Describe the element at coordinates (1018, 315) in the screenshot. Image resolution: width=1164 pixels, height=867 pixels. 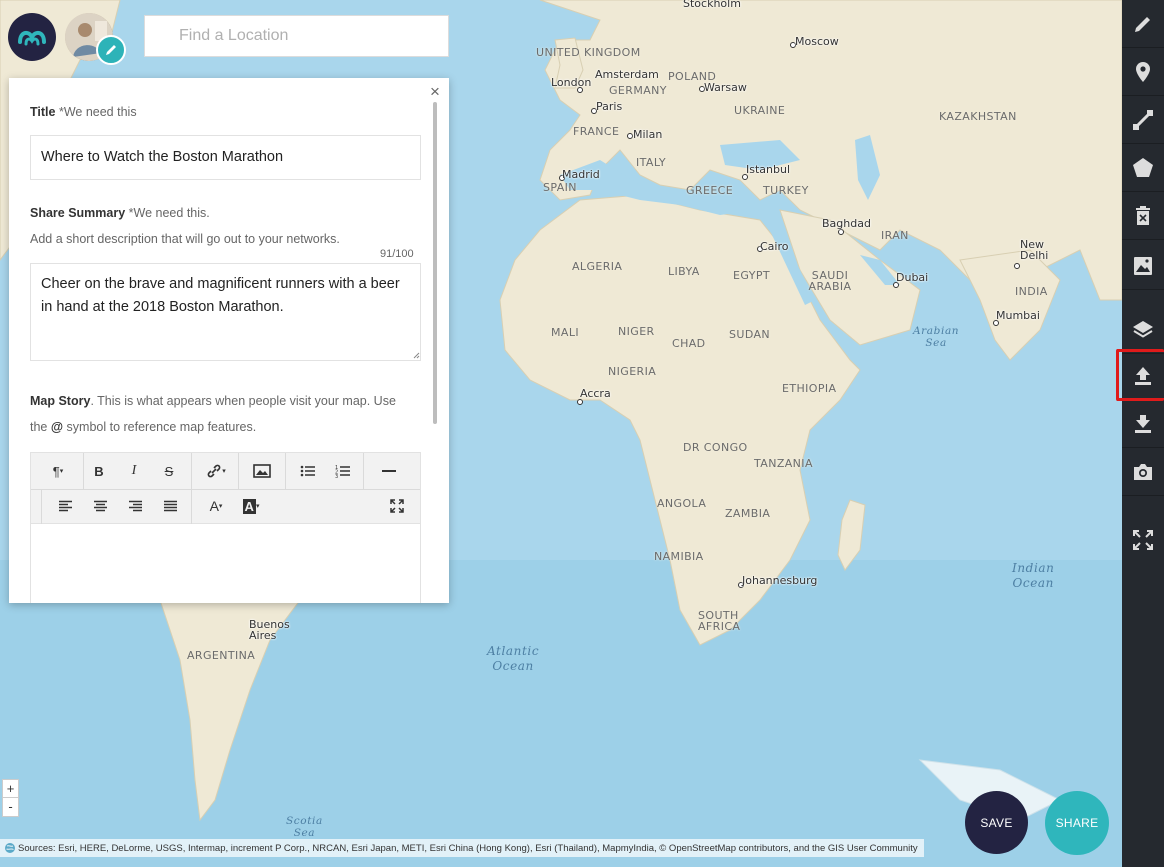
I see `city-label: Mumbai` at that location.